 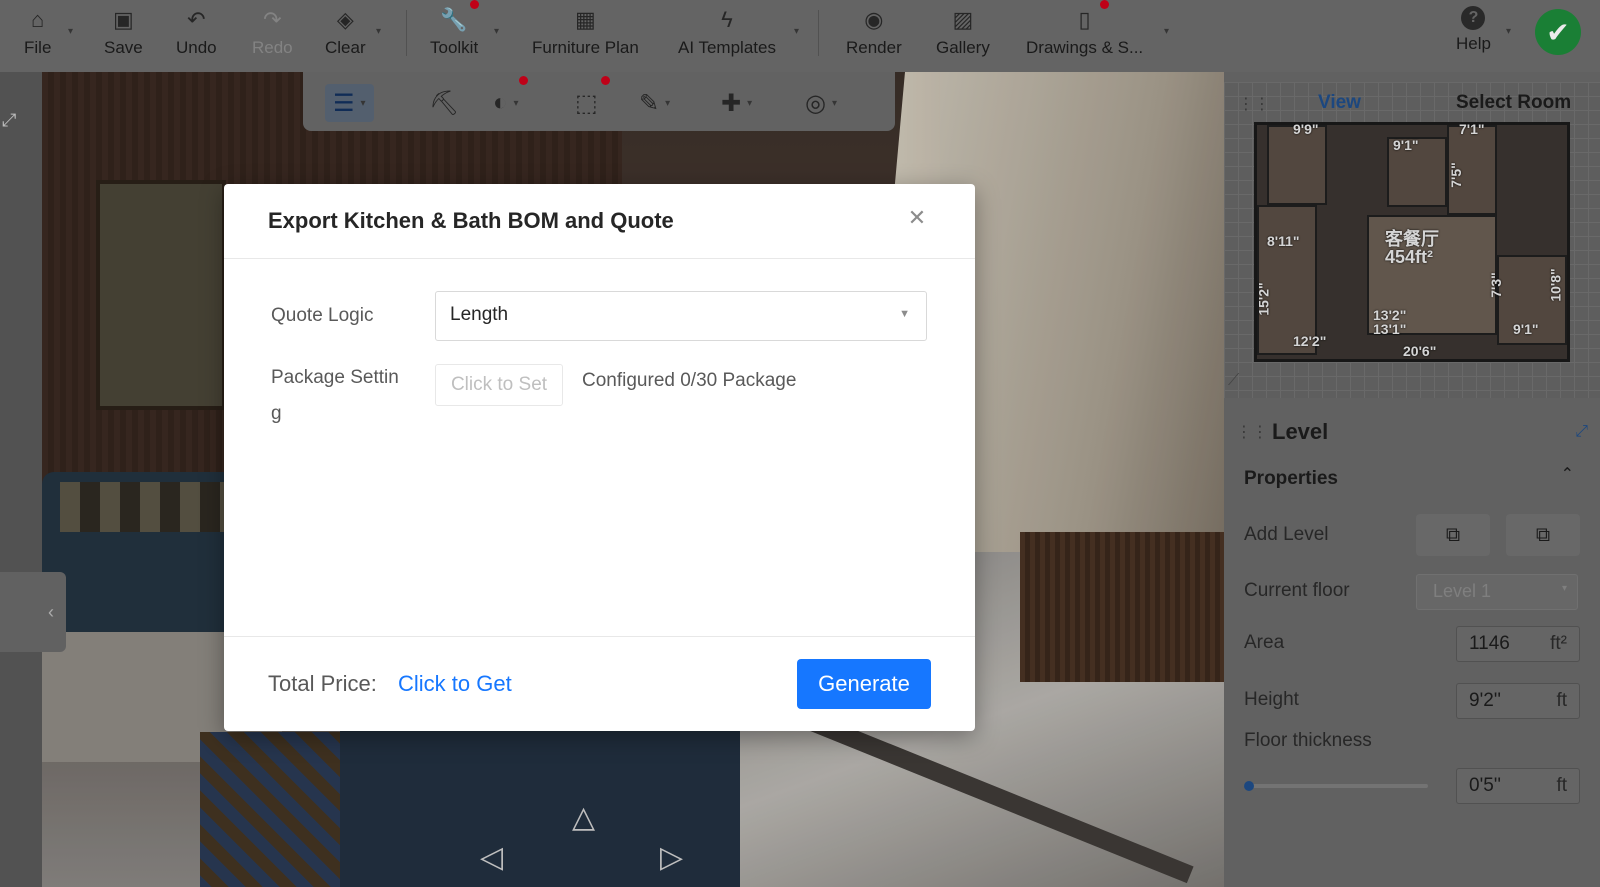 I want to click on dialog-header: Export Kitchen & Bath BOM and Quote ✕, so click(x=599, y=221).